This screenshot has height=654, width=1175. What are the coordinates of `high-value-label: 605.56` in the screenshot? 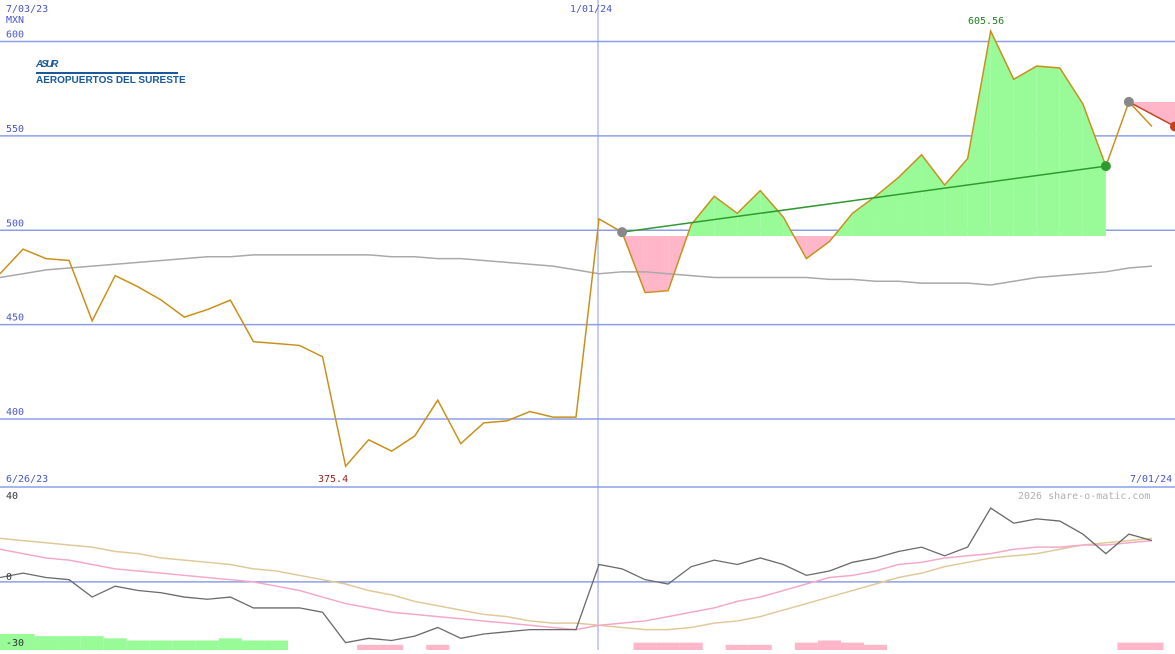 It's located at (986, 21).